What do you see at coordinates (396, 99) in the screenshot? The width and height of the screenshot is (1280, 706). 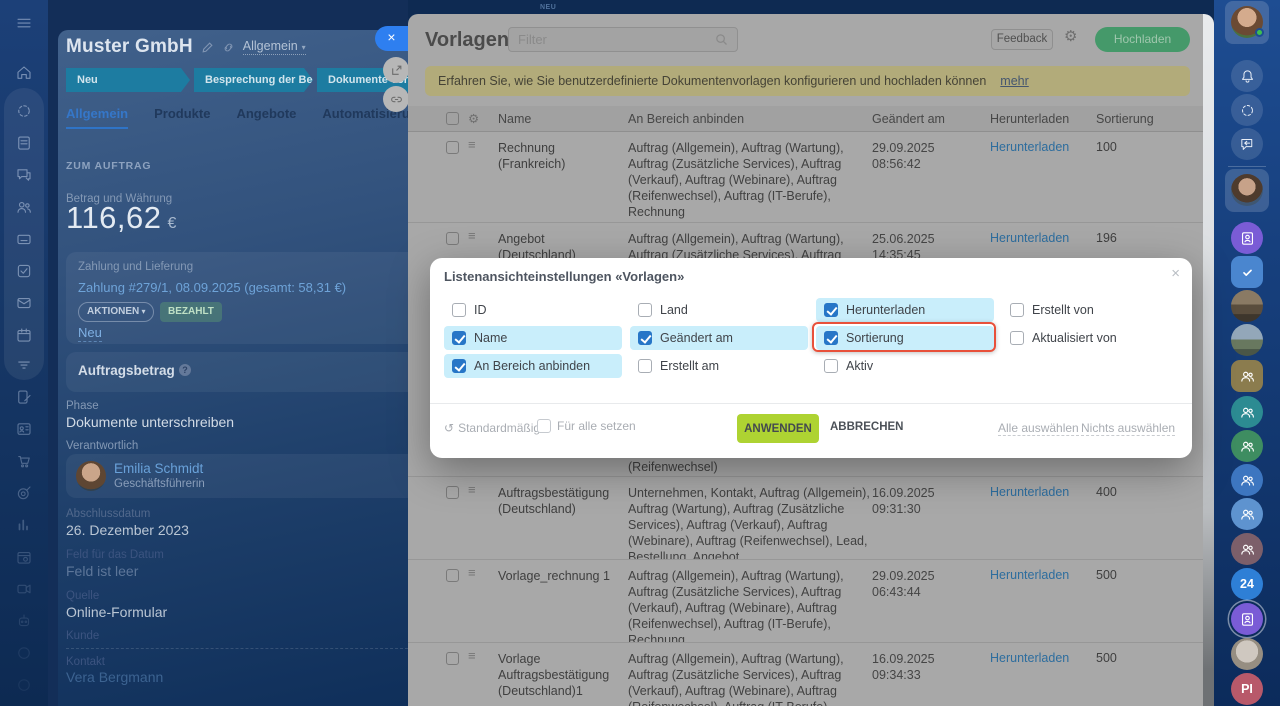 I see `copy-slider-link-button` at bounding box center [396, 99].